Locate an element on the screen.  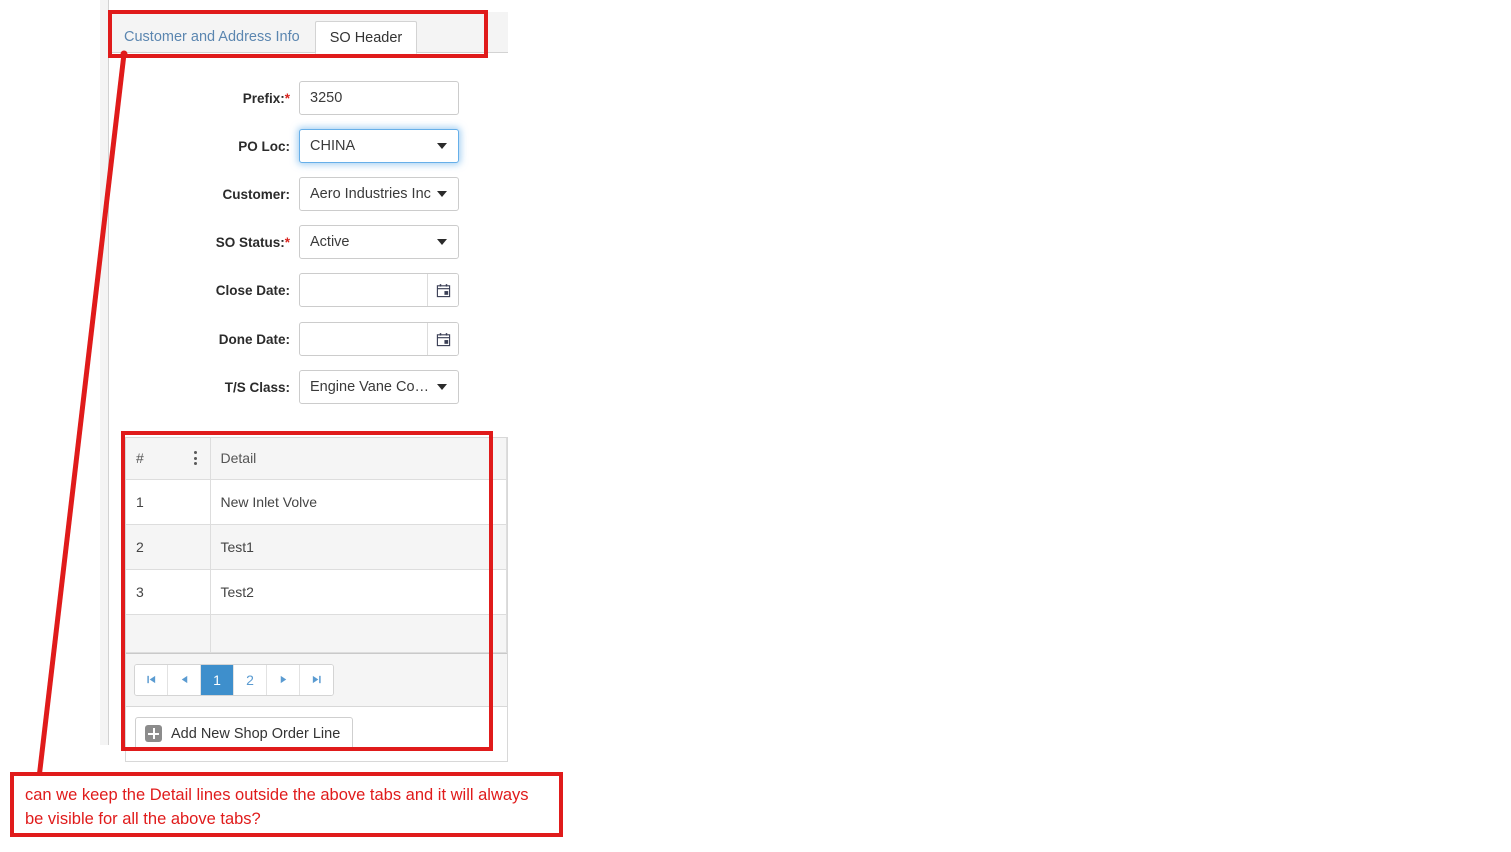
table-row: 2 Test1 is located at coordinates (316, 547).